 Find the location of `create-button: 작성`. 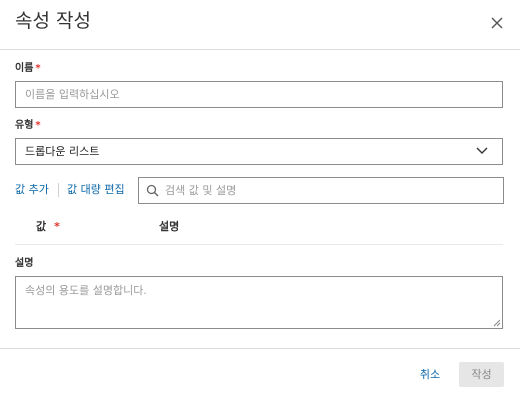

create-button: 작성 is located at coordinates (481, 374).